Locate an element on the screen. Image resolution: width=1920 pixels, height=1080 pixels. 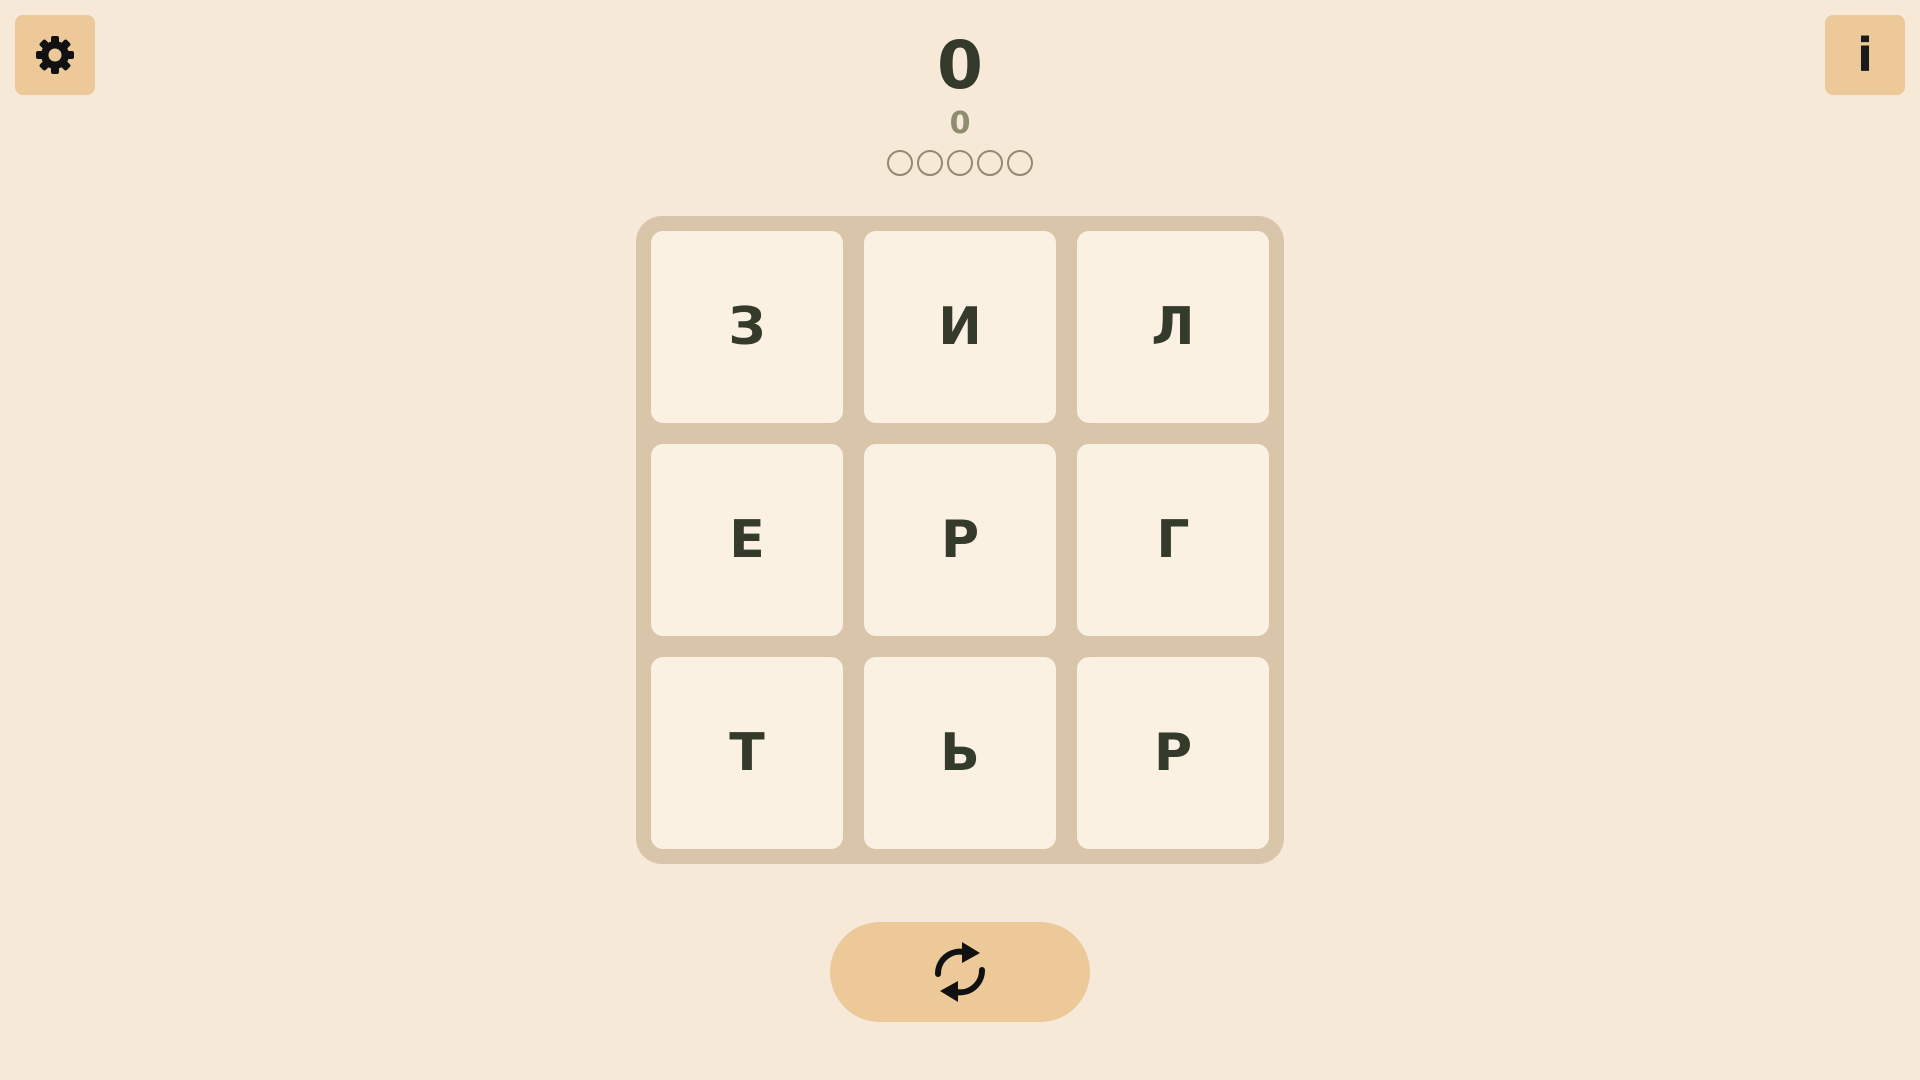
progress-dots is located at coordinates (960, 163).